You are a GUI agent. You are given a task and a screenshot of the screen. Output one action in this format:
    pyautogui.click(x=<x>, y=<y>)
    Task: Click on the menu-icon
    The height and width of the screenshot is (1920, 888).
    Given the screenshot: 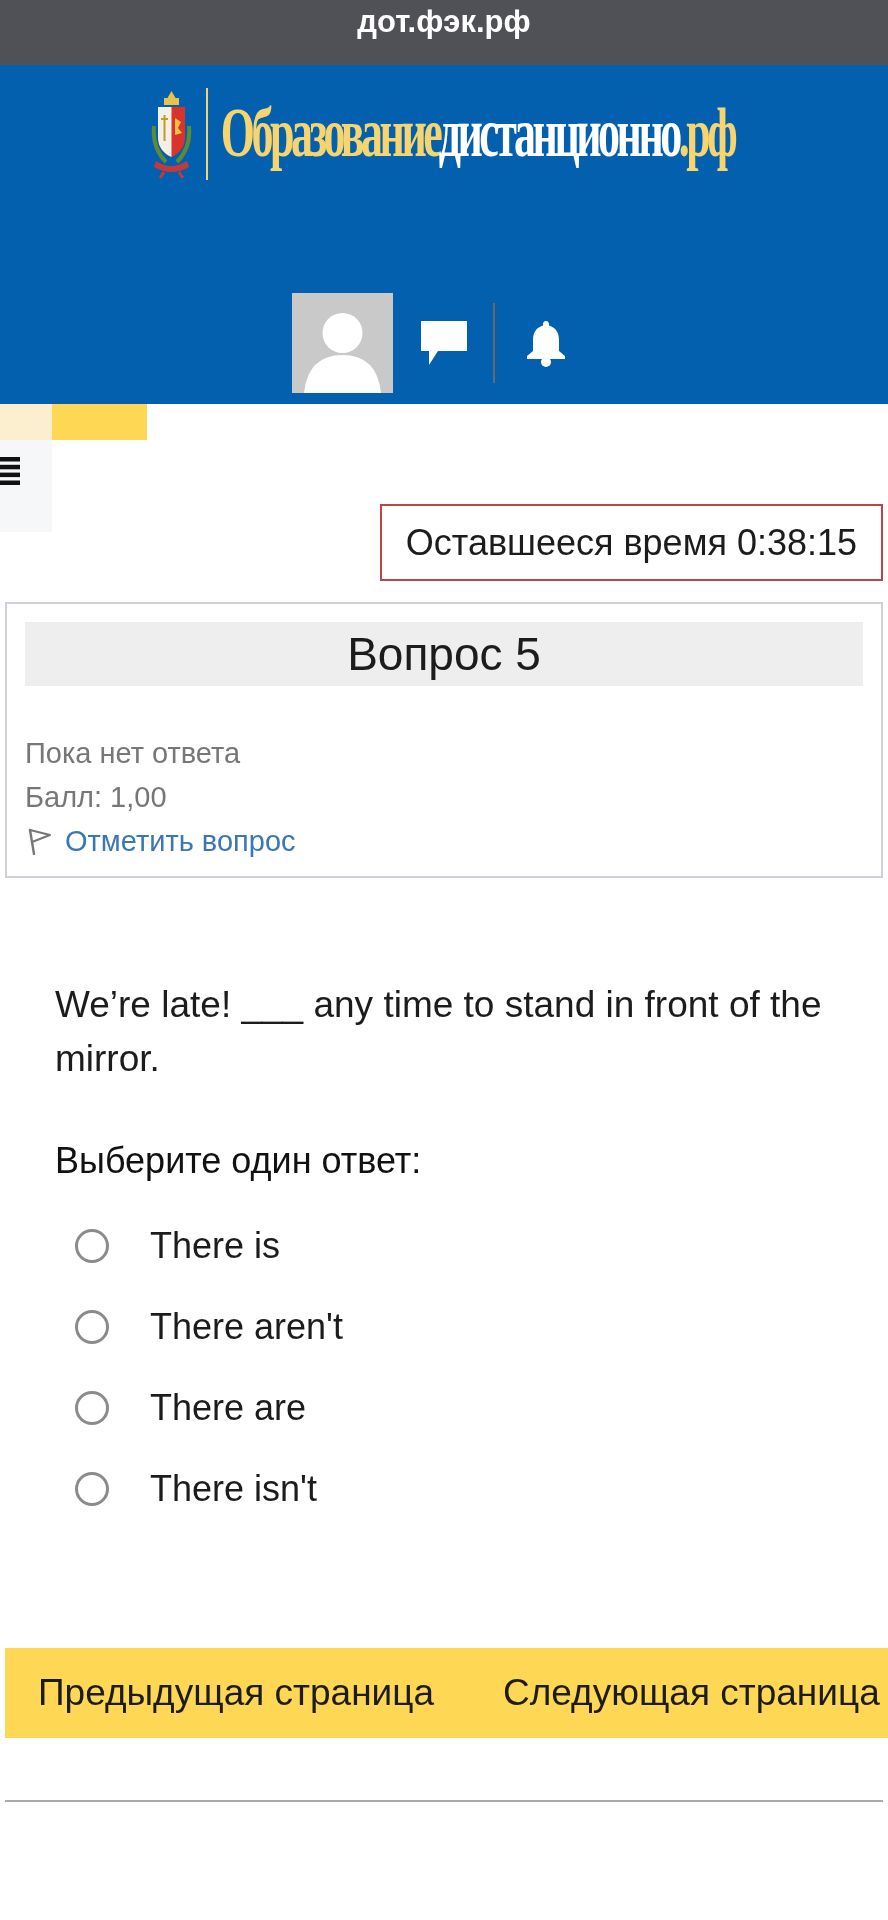 What is the action you would take?
    pyautogui.click(x=10, y=471)
    